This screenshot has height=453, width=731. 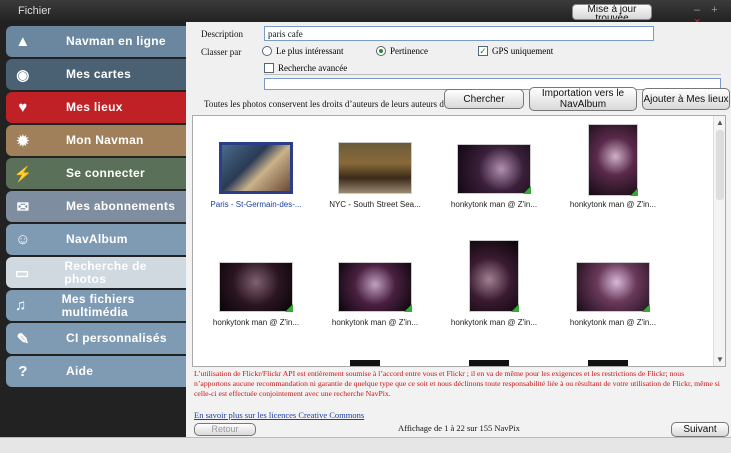 What do you see at coordinates (23, 339) in the screenshot?
I see `edit-flag-icon: ✎` at bounding box center [23, 339].